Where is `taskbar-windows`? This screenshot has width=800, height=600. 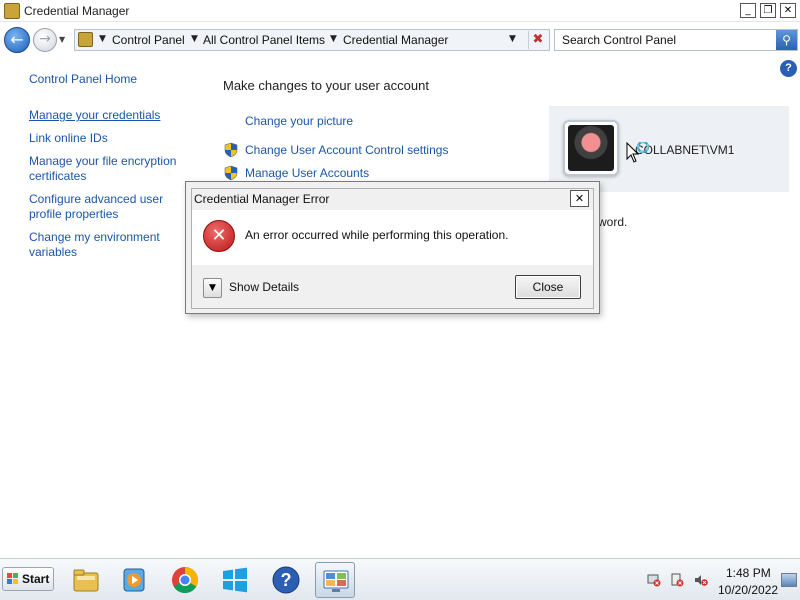
taskbar-windows is located at coordinates (235, 580).